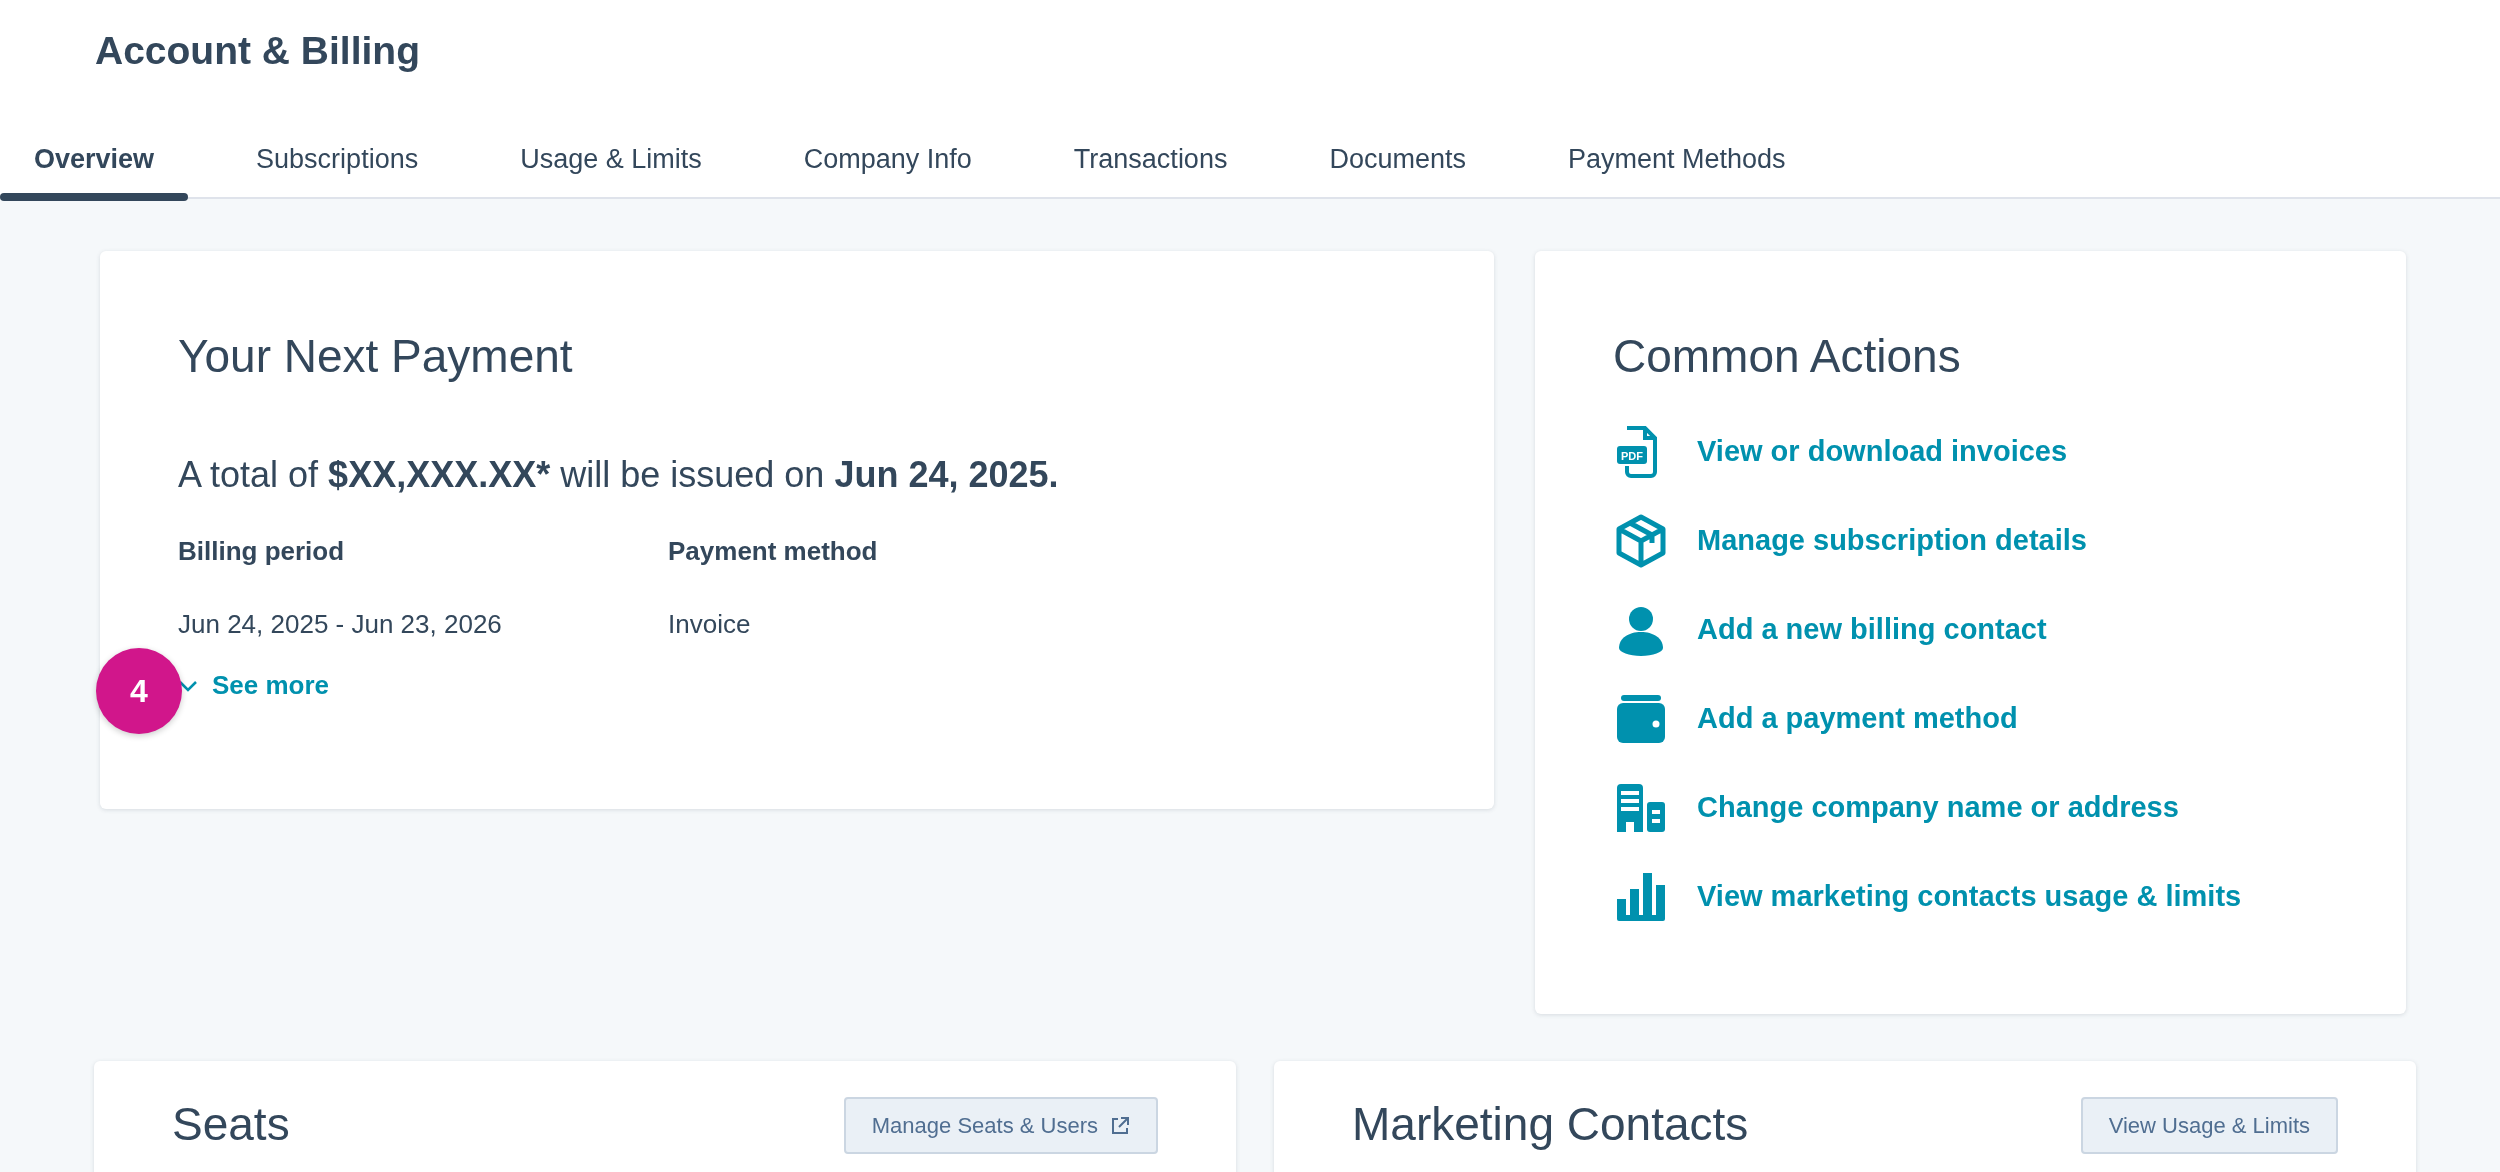 The image size is (2500, 1172). What do you see at coordinates (887, 159) in the screenshot?
I see `tab: Company Info` at bounding box center [887, 159].